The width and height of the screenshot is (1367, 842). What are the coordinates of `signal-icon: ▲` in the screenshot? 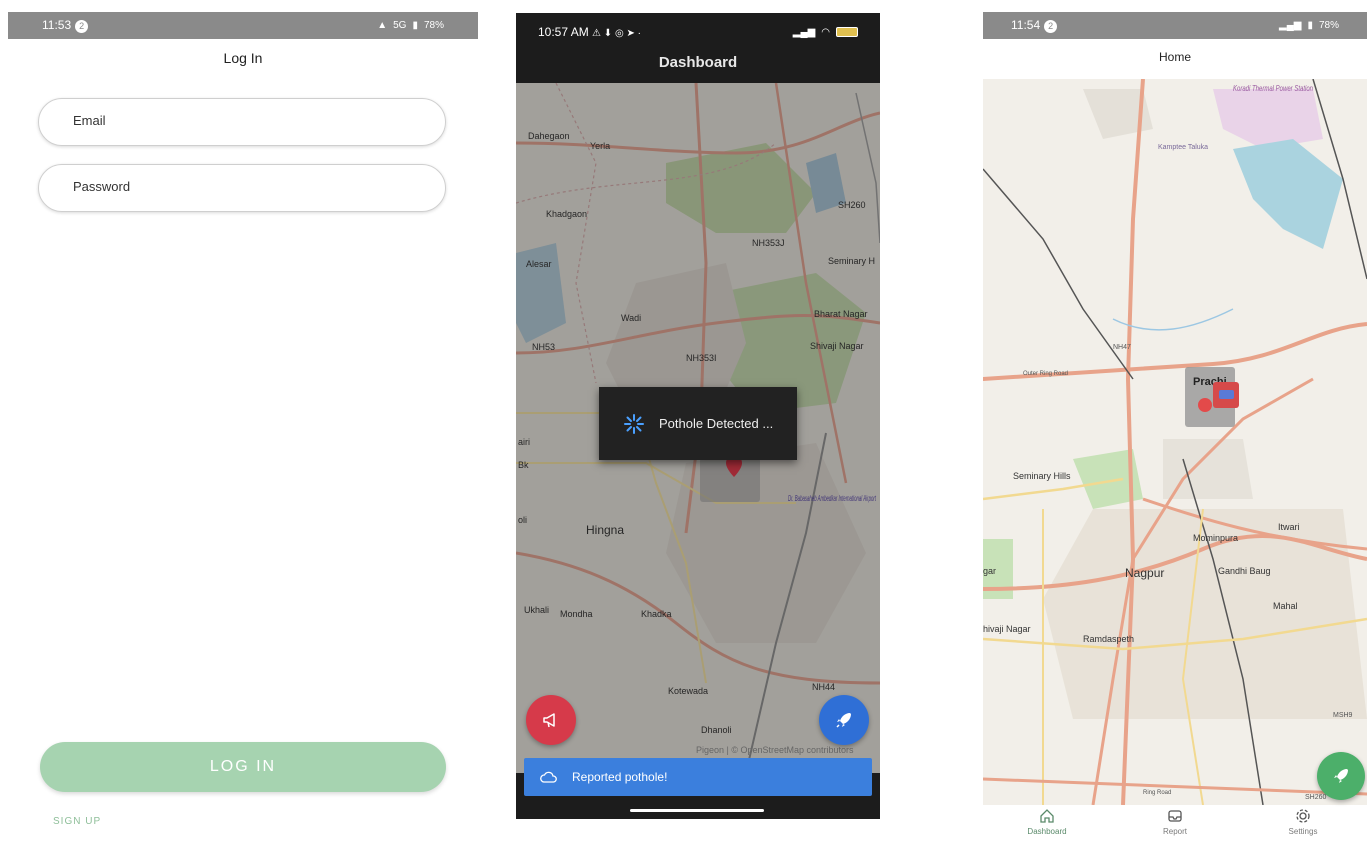 It's located at (382, 25).